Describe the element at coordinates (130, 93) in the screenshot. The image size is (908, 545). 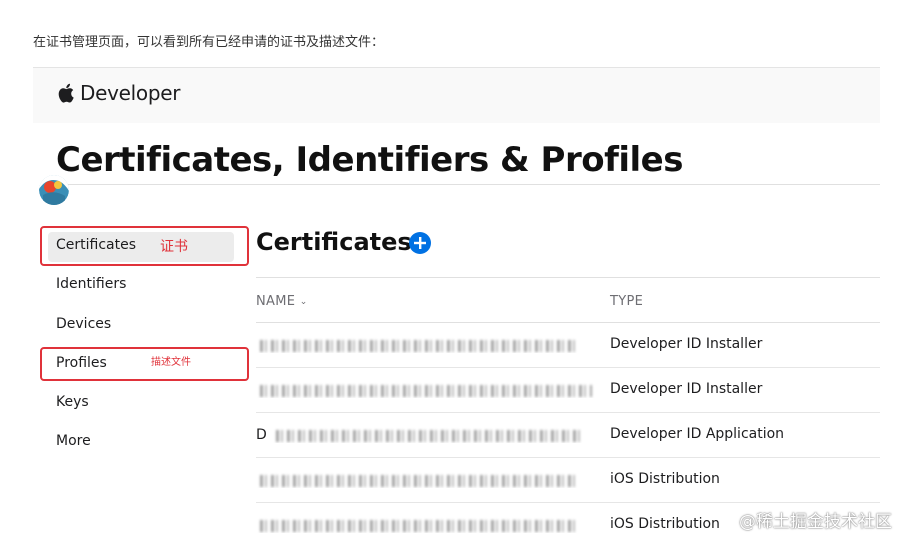
I see `developer-brand: Developer` at that location.